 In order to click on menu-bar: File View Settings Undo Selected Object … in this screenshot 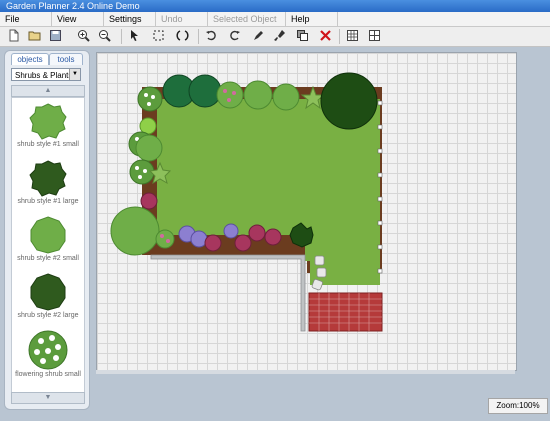, I will do `click(275, 19)`.